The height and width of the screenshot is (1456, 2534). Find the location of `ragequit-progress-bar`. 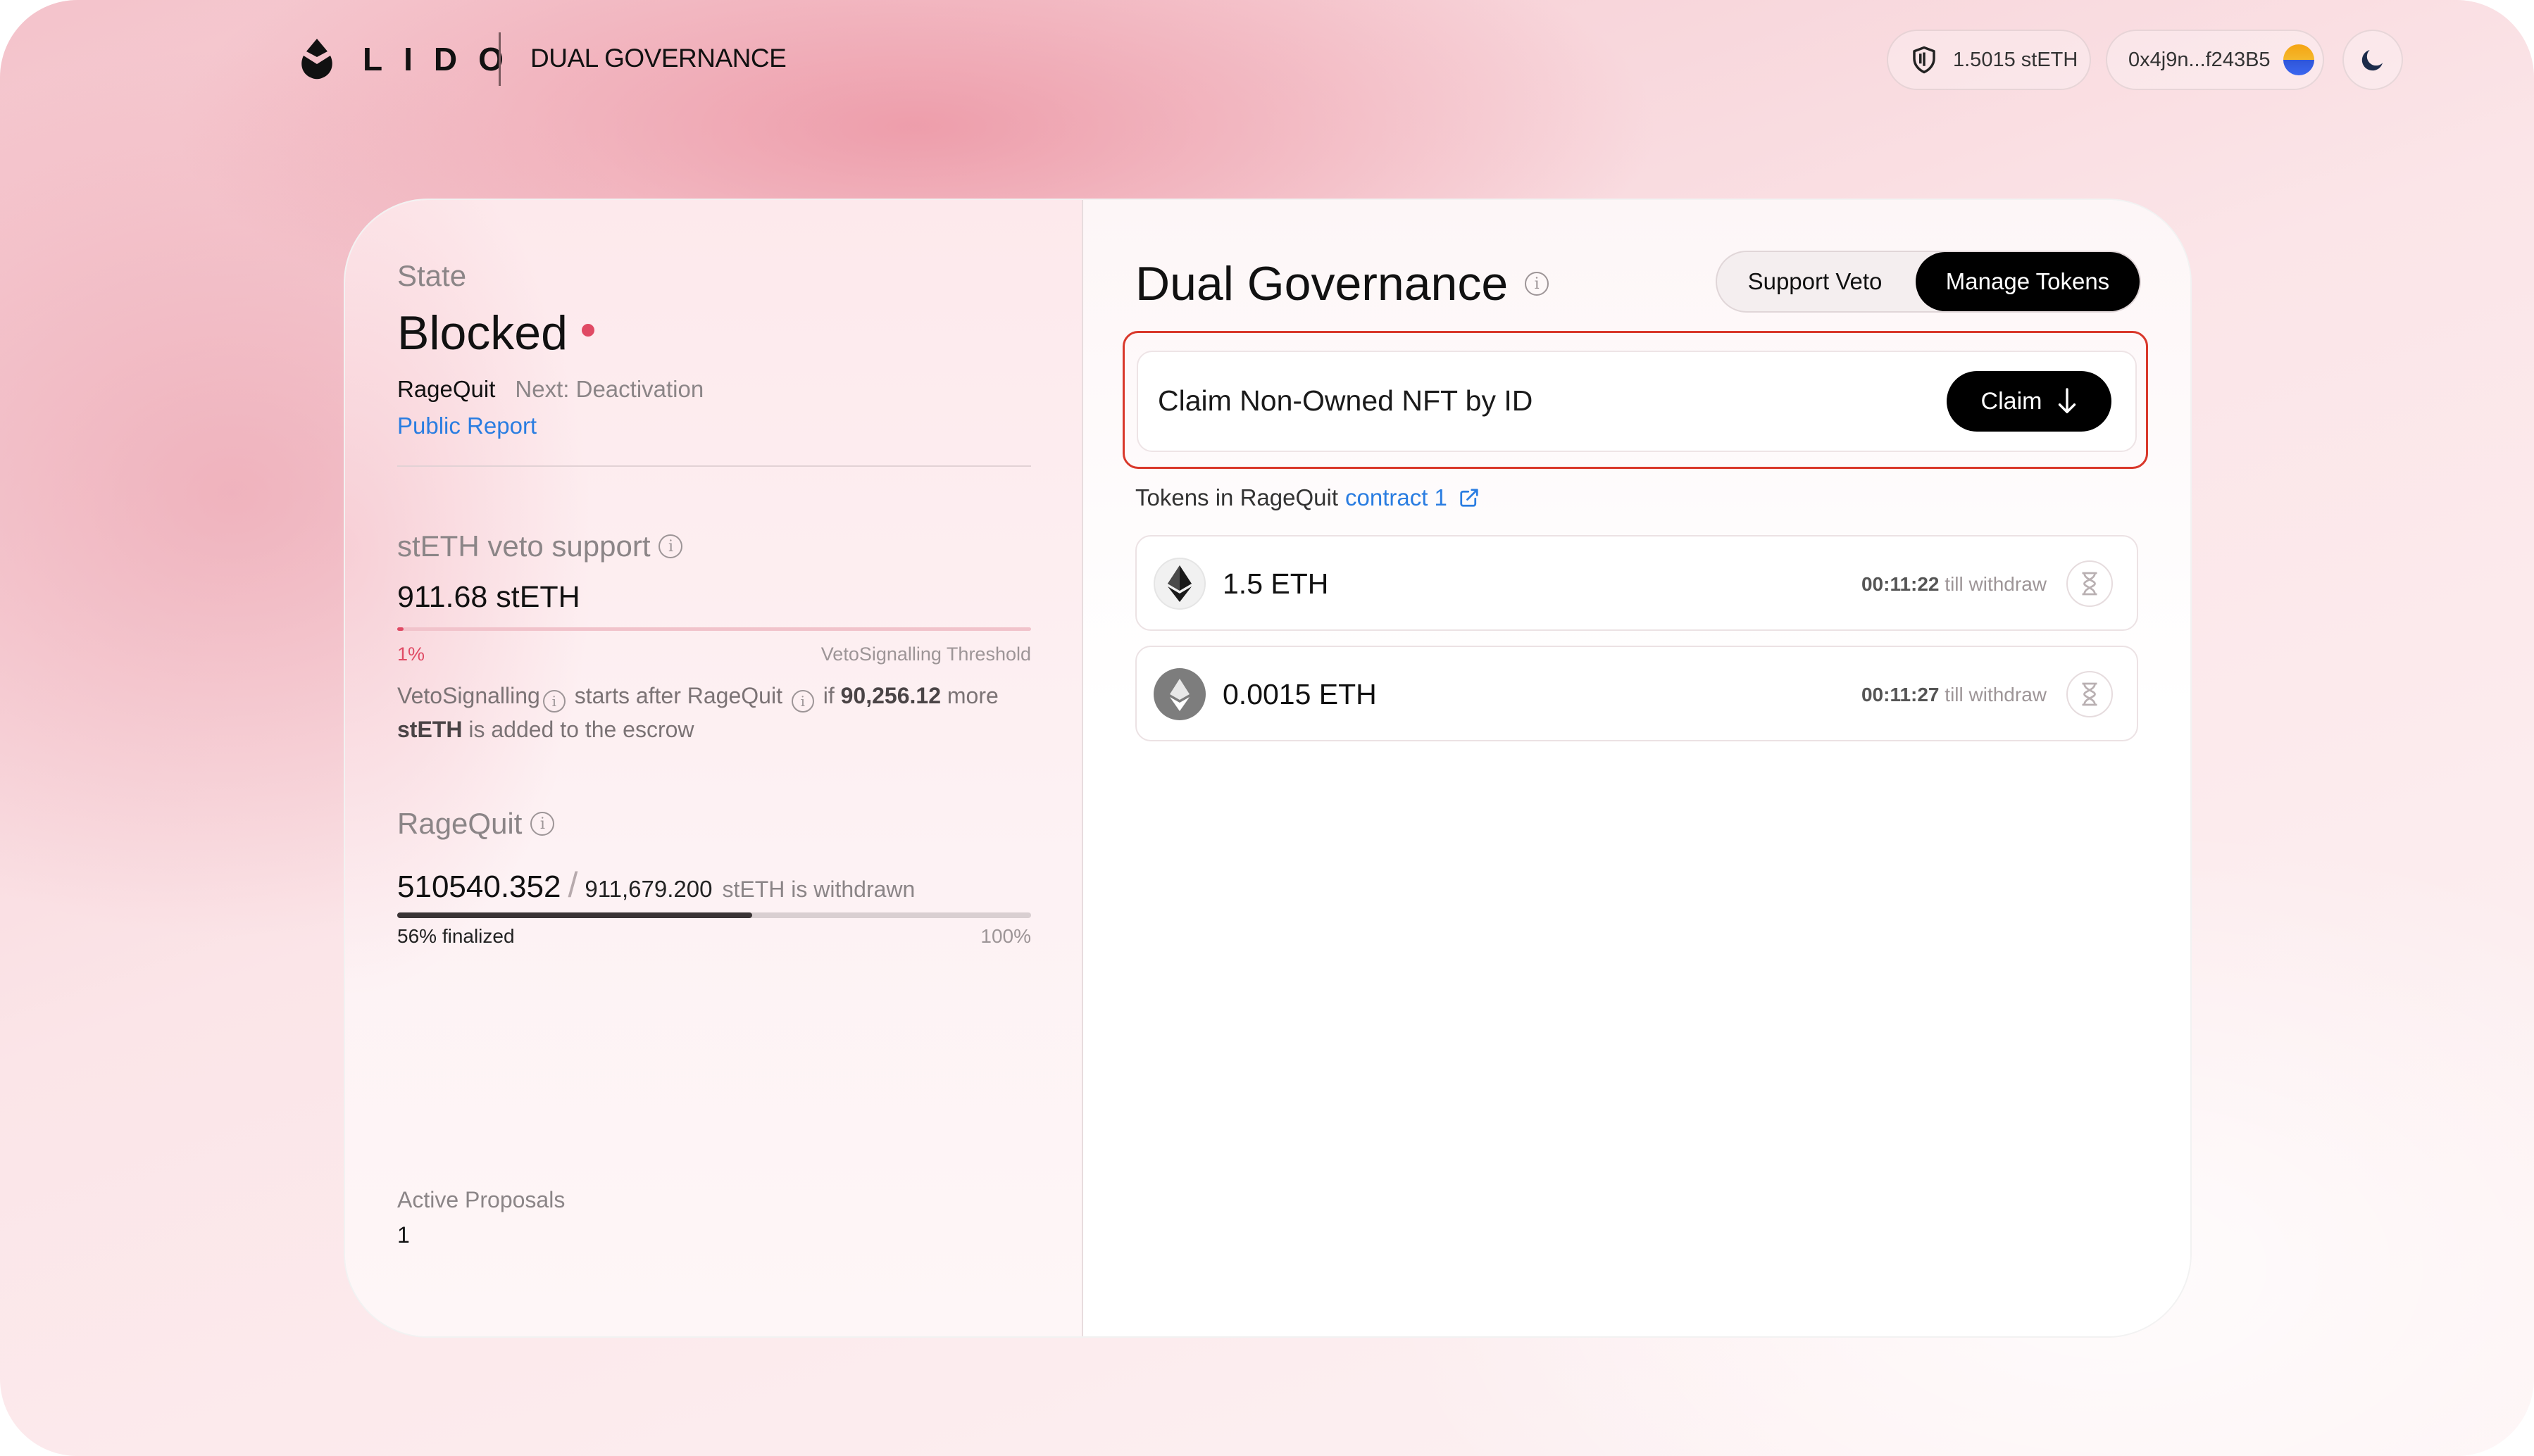

ragequit-progress-bar is located at coordinates (714, 915).